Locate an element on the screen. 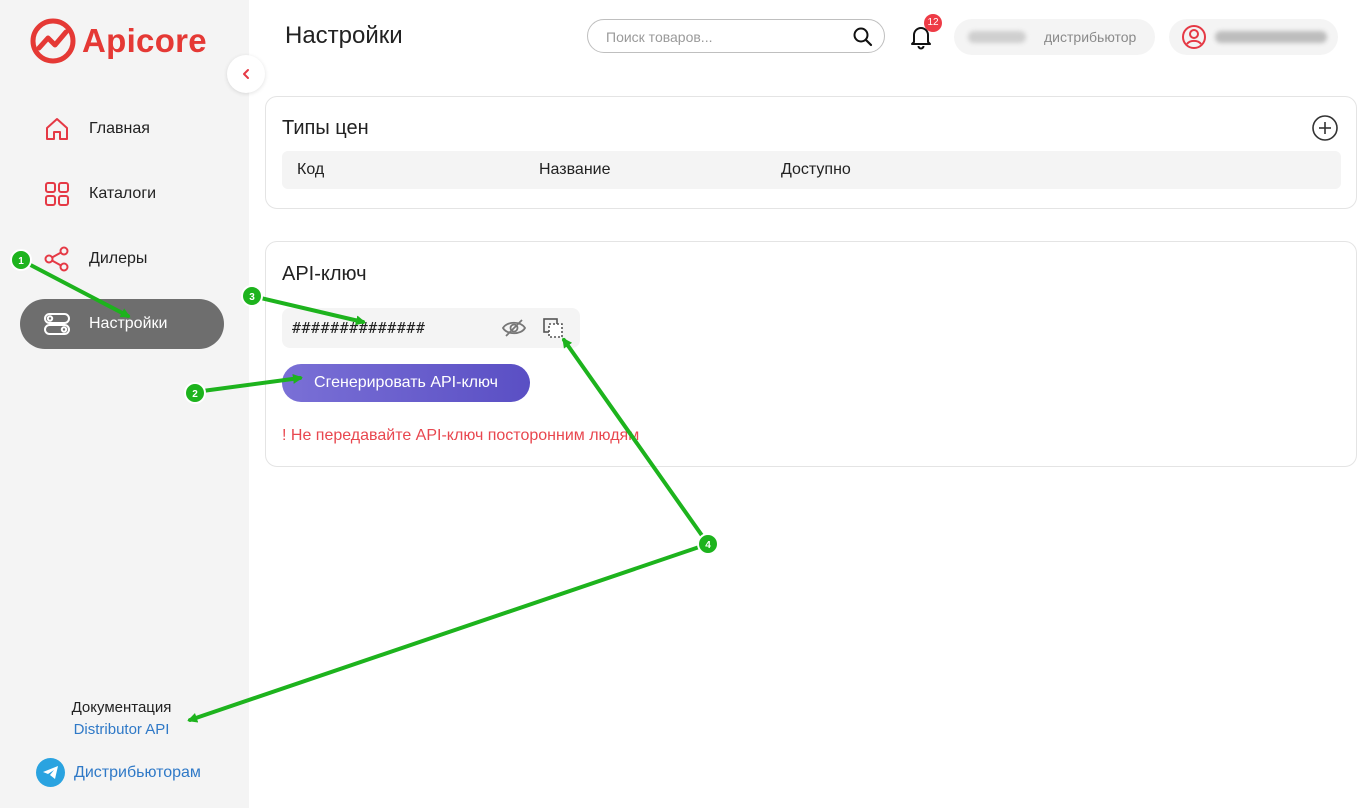  copy-icon is located at coordinates (553, 328).